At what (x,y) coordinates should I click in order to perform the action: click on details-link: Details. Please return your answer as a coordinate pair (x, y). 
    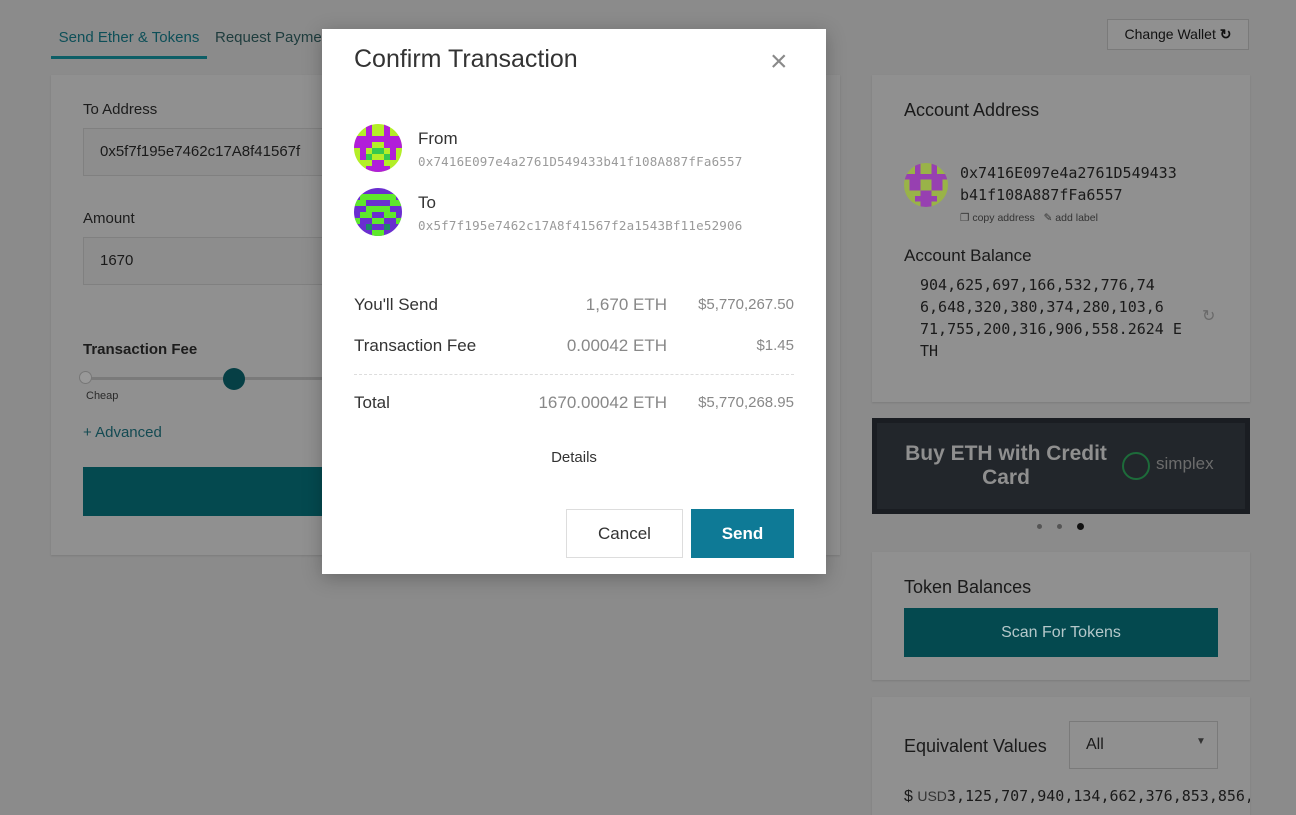
    Looking at the image, I should click on (574, 457).